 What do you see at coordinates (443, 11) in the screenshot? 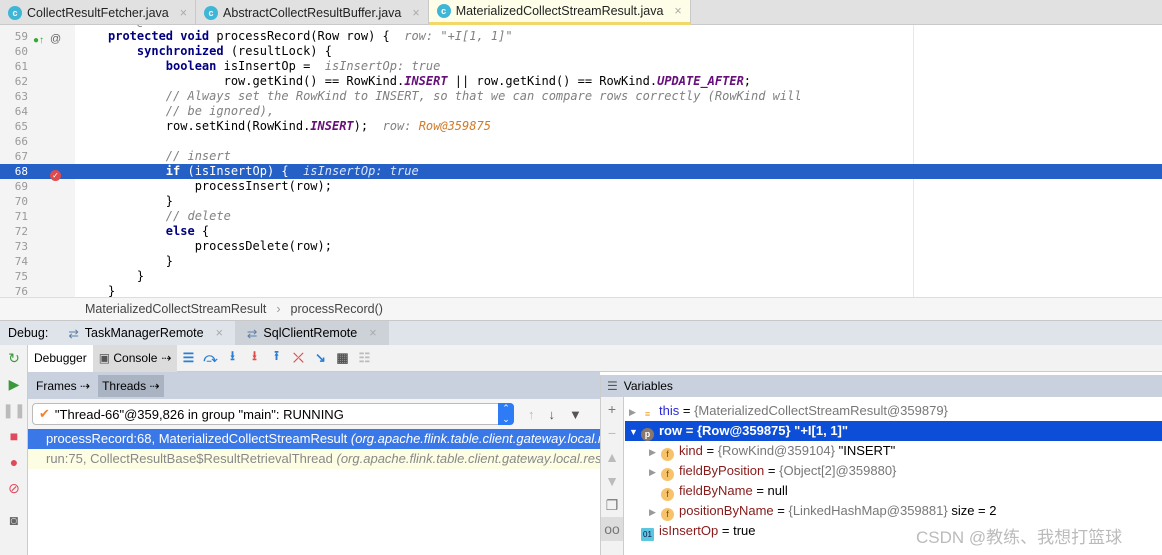
I see `class-icon: c` at bounding box center [443, 11].